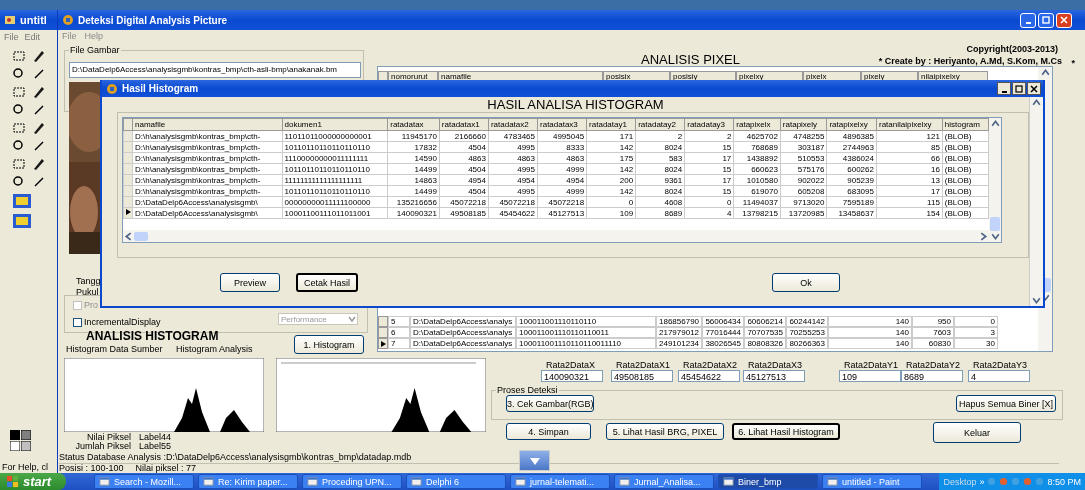 The width and height of the screenshot is (1085, 490). What do you see at coordinates (851, 124) in the screenshot?
I see `column-header: ratapixelxy` at bounding box center [851, 124].